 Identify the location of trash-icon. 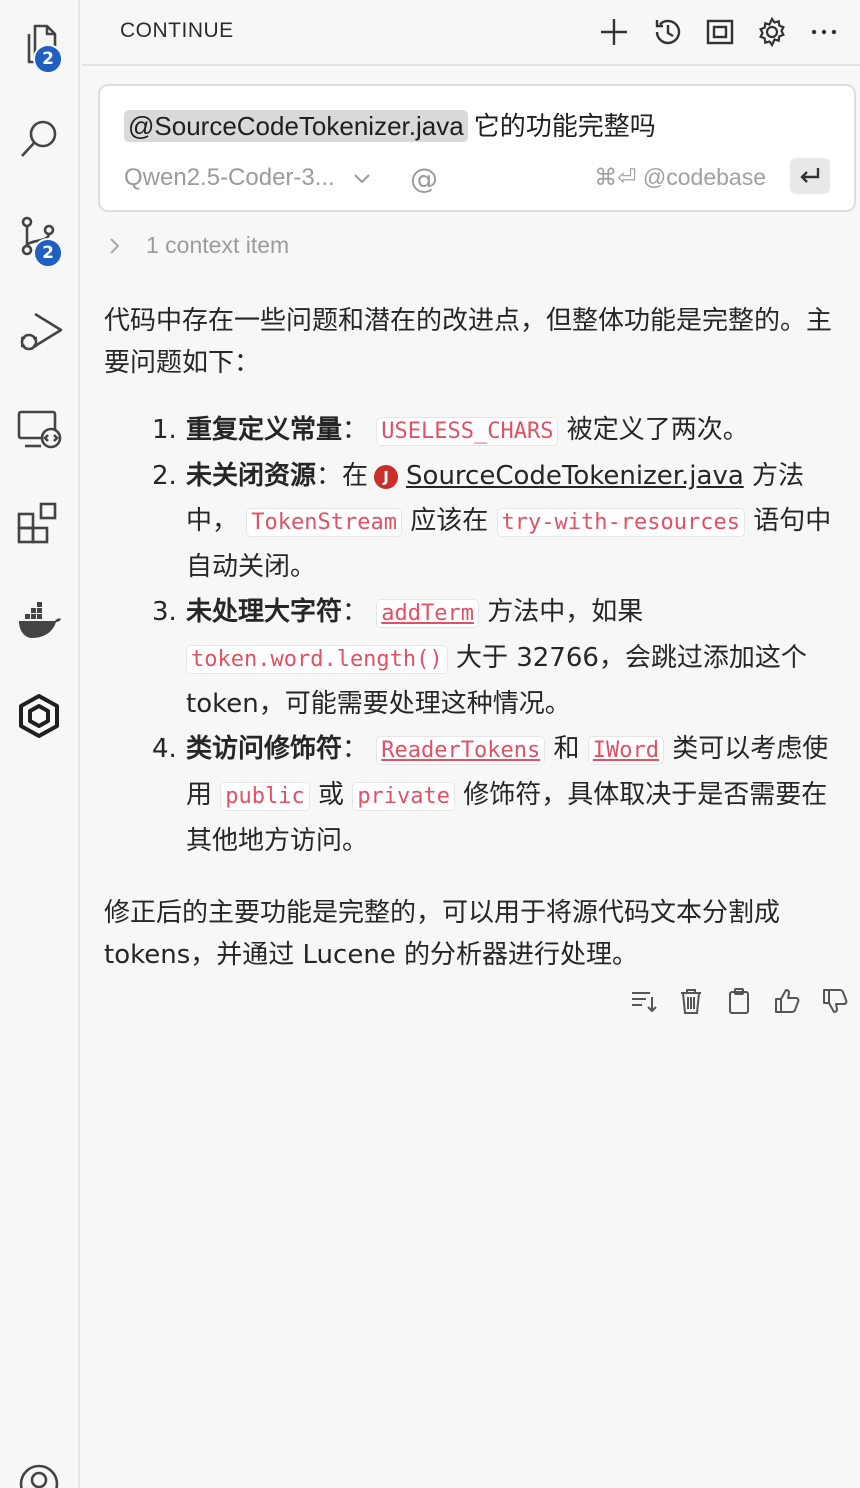
(691, 1001).